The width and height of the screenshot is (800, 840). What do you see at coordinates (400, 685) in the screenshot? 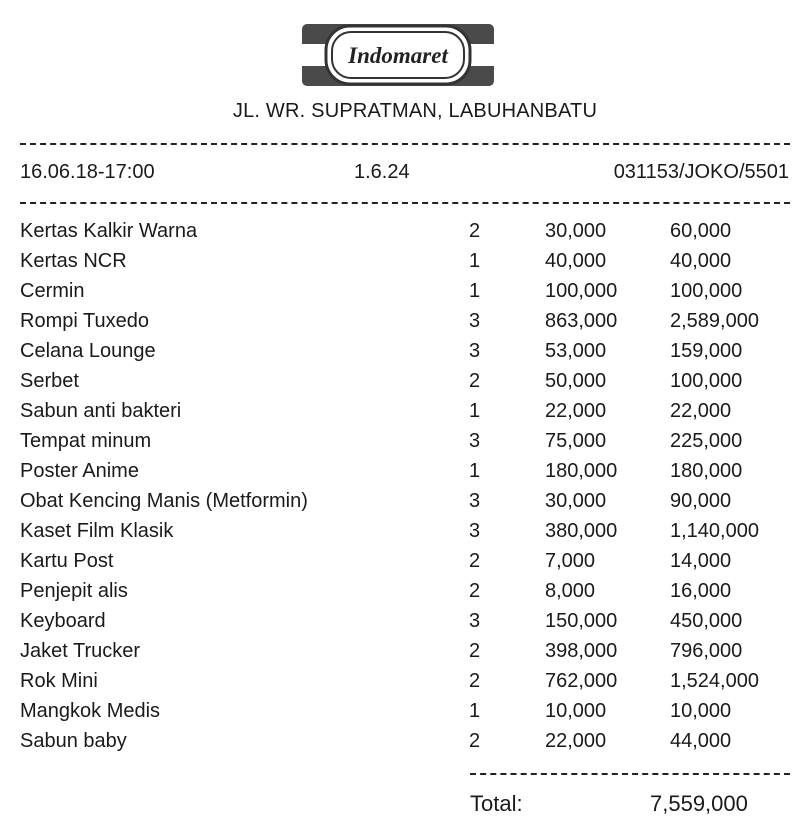
I see `list-item: Rok Mini 2 762,000 1,524,000` at bounding box center [400, 685].